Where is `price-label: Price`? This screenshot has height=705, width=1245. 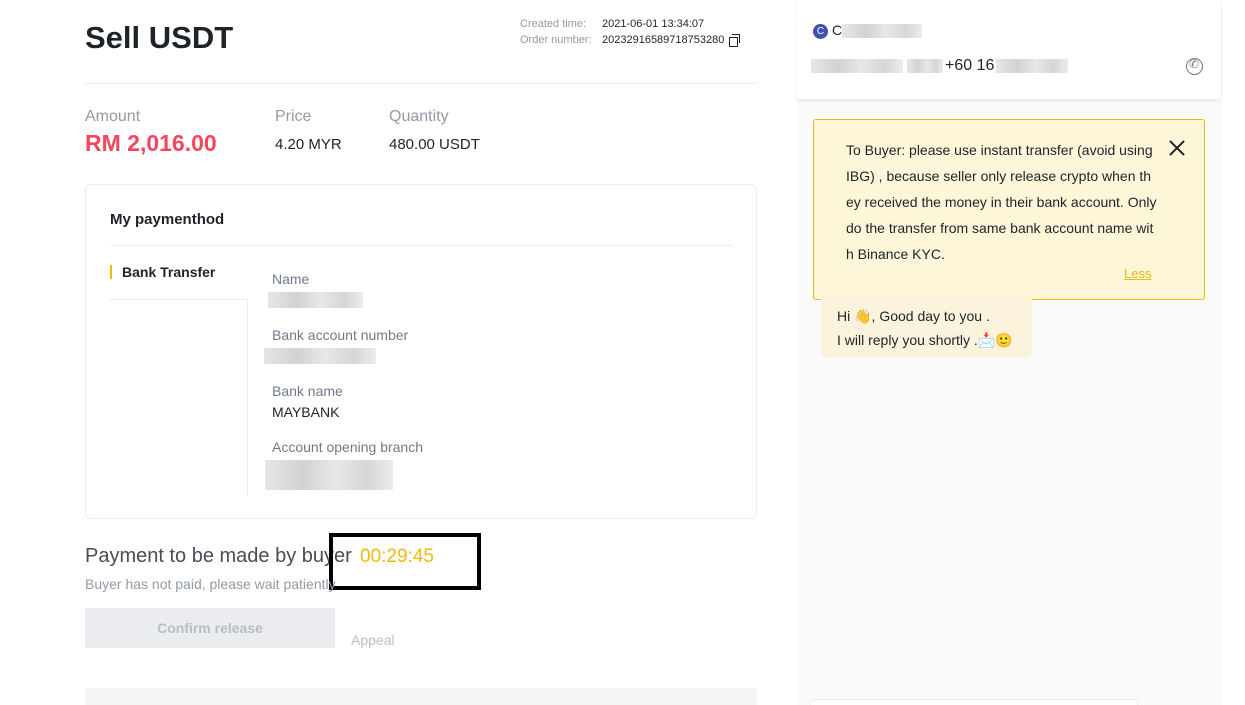
price-label: Price is located at coordinates (293, 116).